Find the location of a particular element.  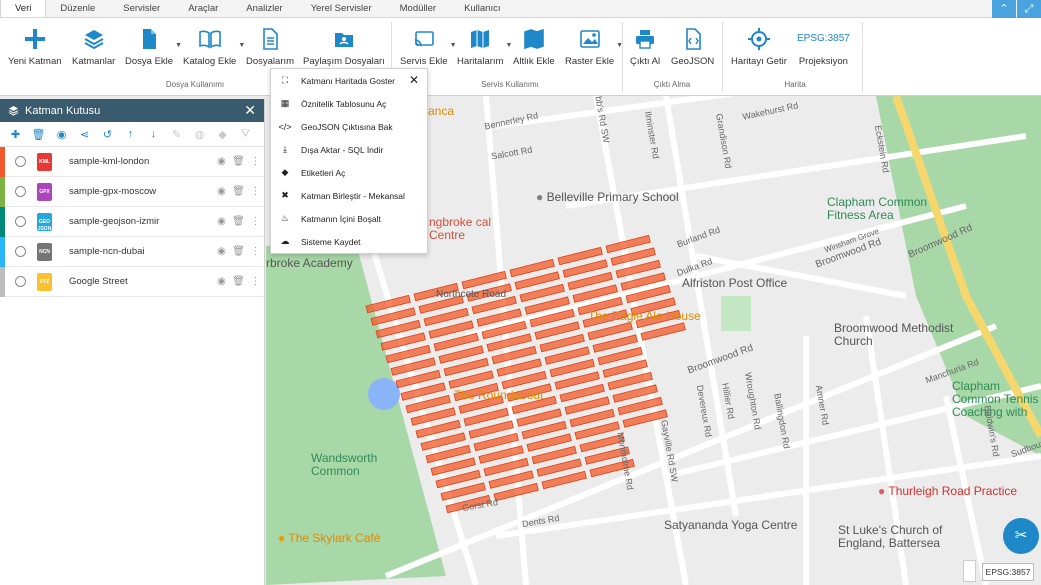

scale-control is located at coordinates (969, 571).